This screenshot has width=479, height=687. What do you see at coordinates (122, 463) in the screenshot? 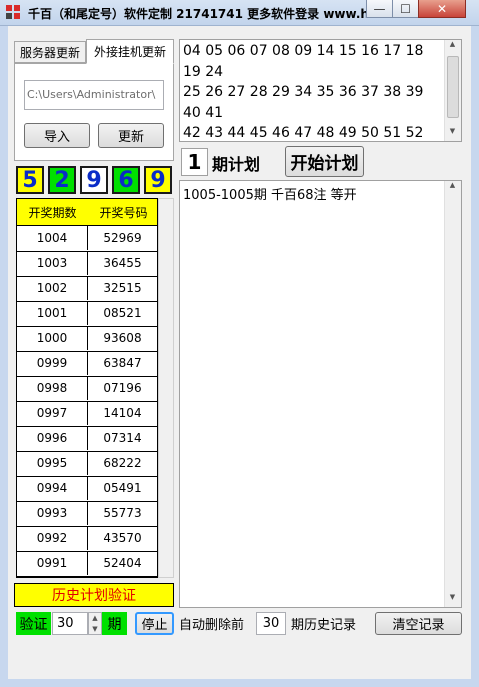
I see `number-cell: 68222` at bounding box center [122, 463].